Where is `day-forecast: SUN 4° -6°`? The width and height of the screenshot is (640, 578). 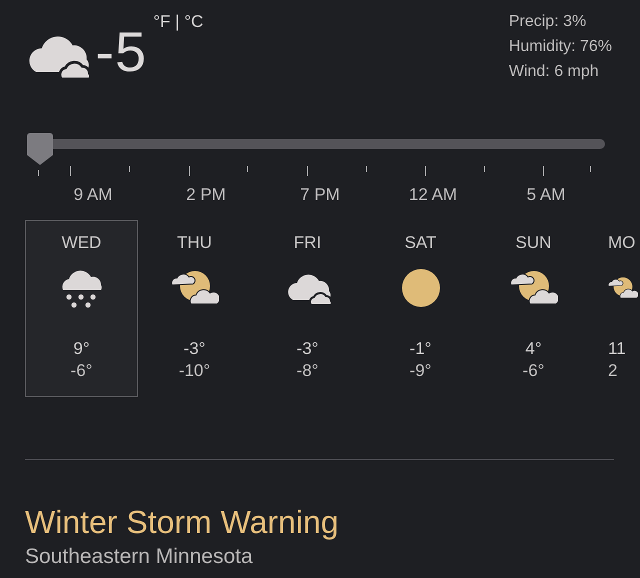
day-forecast: SUN 4° -6° is located at coordinates (533, 308).